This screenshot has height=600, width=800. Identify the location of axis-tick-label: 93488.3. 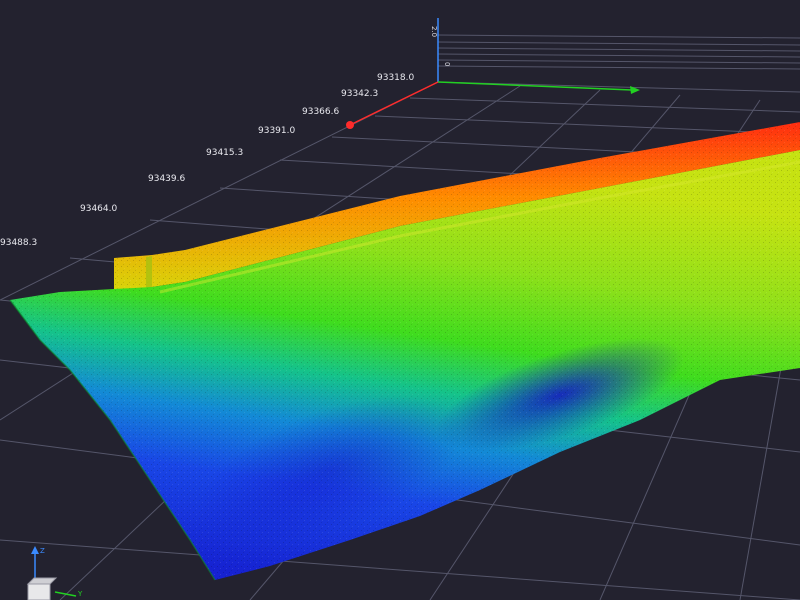
(18, 243).